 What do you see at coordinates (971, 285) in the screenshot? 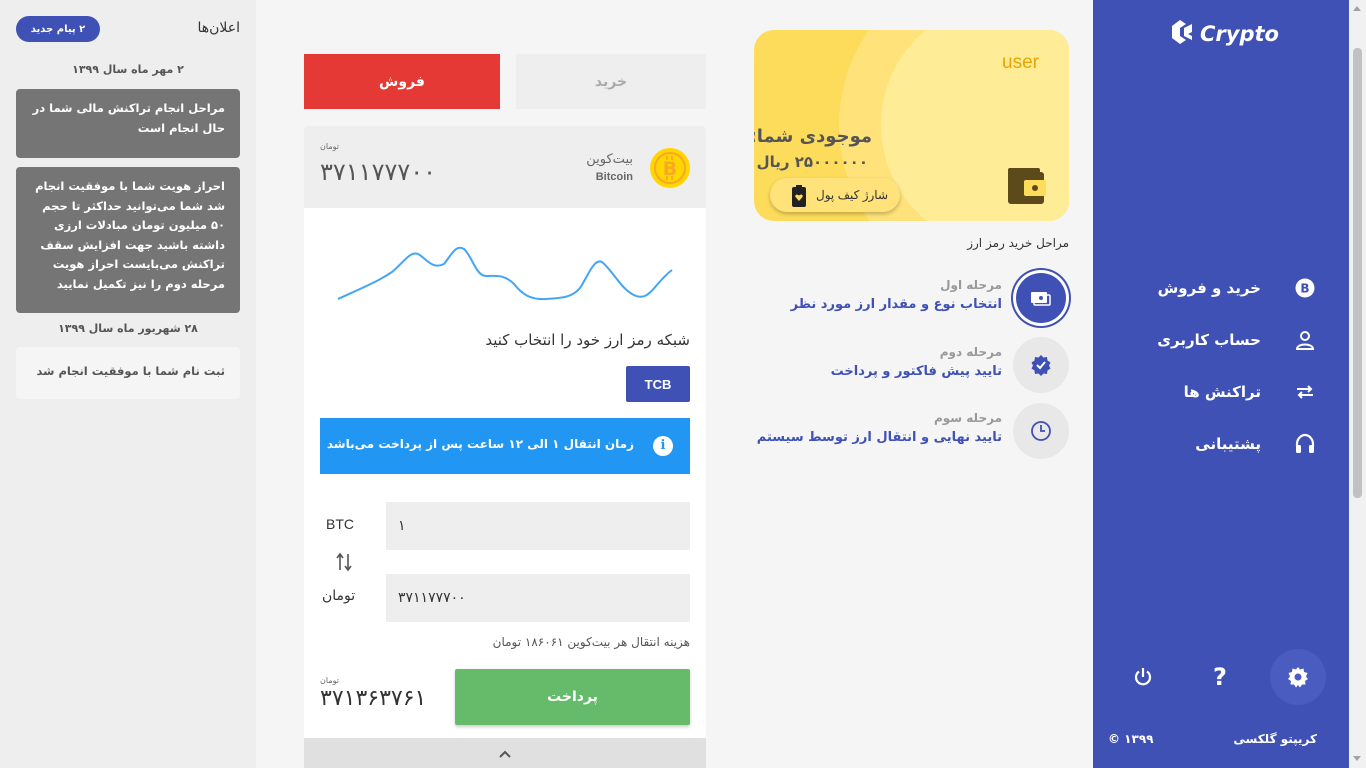
I see `step-title: مرحله اول` at bounding box center [971, 285].